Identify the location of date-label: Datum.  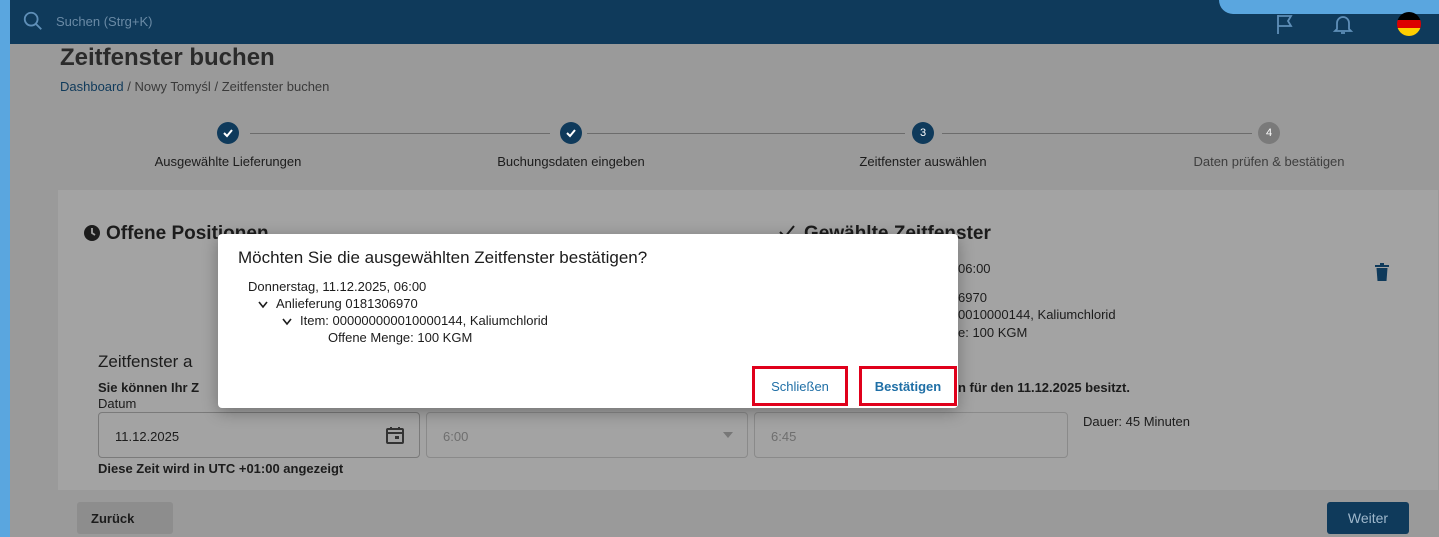
(117, 403).